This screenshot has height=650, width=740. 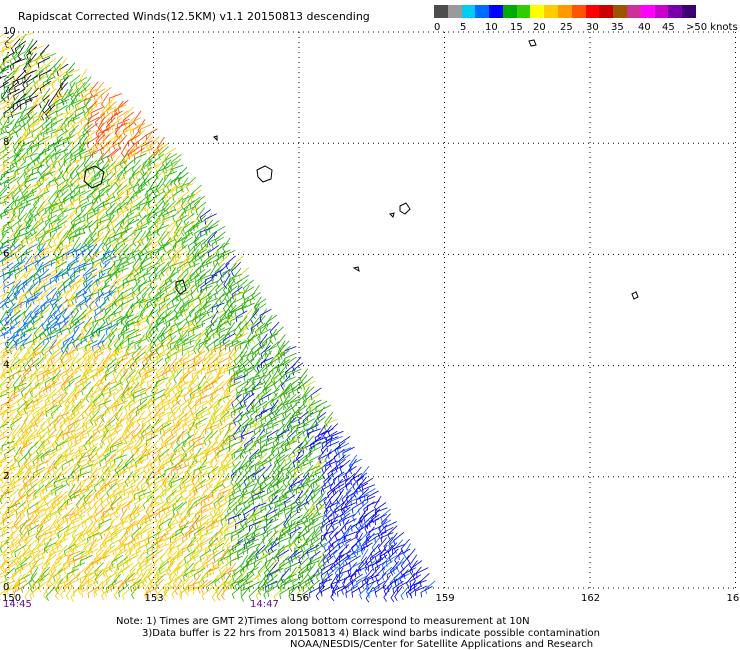 I want to click on lat-label: 10, so click(x=9, y=31).